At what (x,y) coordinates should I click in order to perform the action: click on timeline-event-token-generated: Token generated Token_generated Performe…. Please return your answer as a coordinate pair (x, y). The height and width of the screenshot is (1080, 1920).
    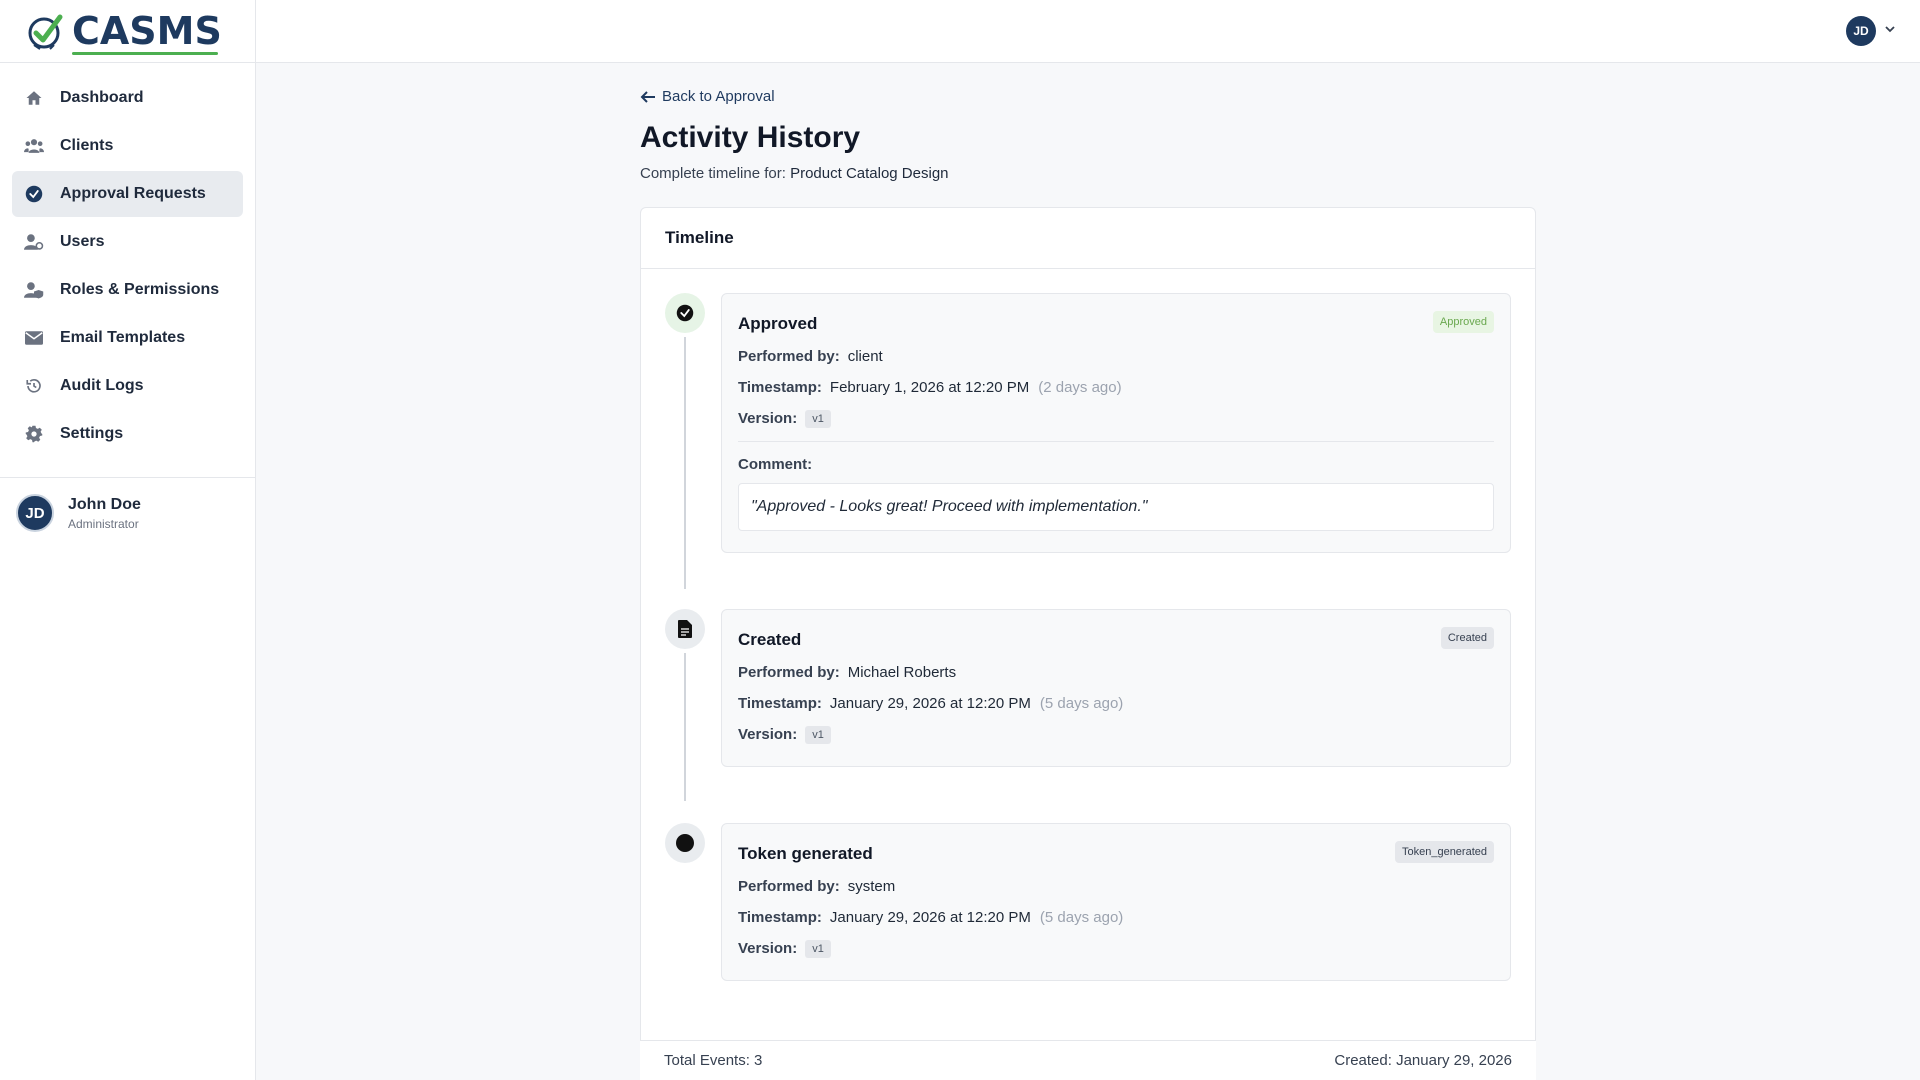
    Looking at the image, I should click on (1088, 901).